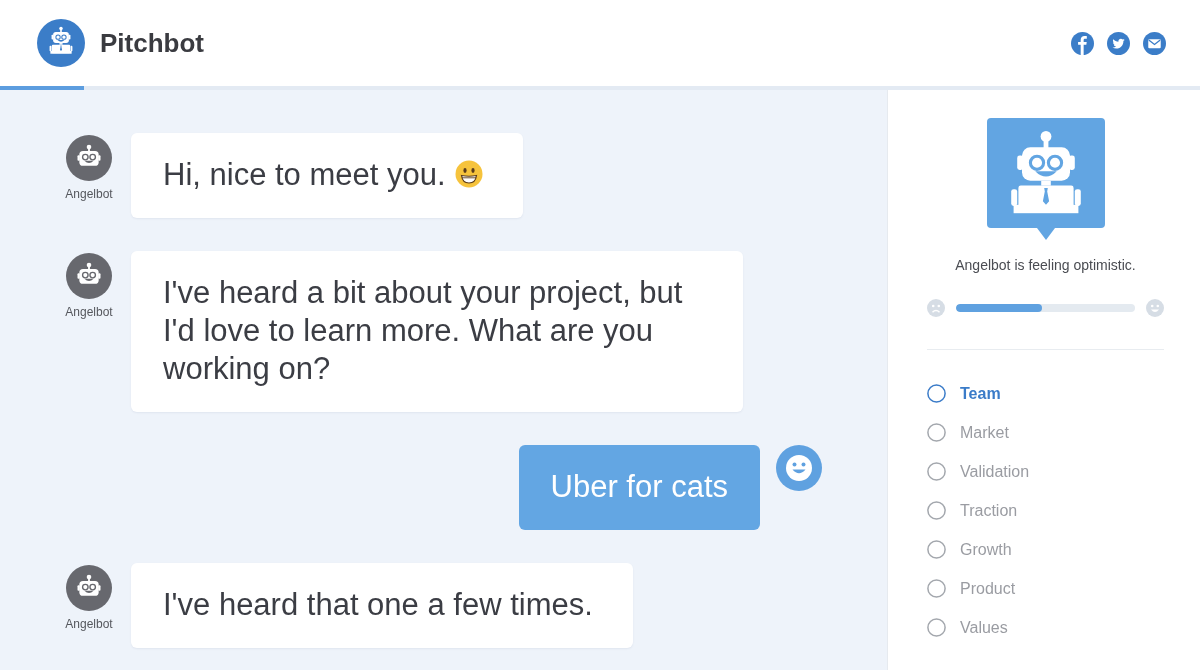  I want to click on grinning-face-icon, so click(468, 174).